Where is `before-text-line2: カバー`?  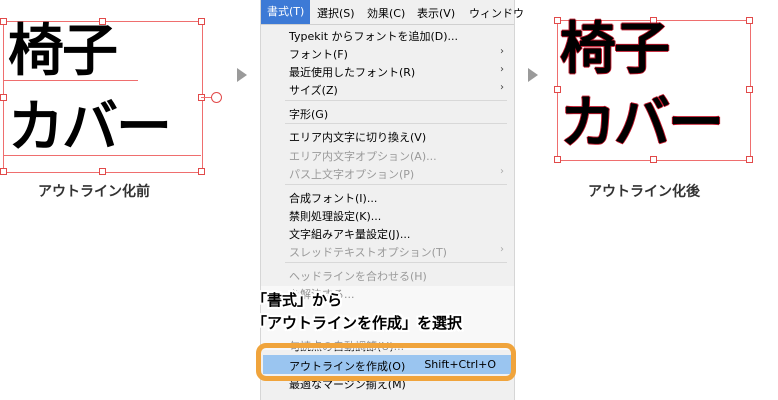
before-text-line2: カバー is located at coordinates (90, 127).